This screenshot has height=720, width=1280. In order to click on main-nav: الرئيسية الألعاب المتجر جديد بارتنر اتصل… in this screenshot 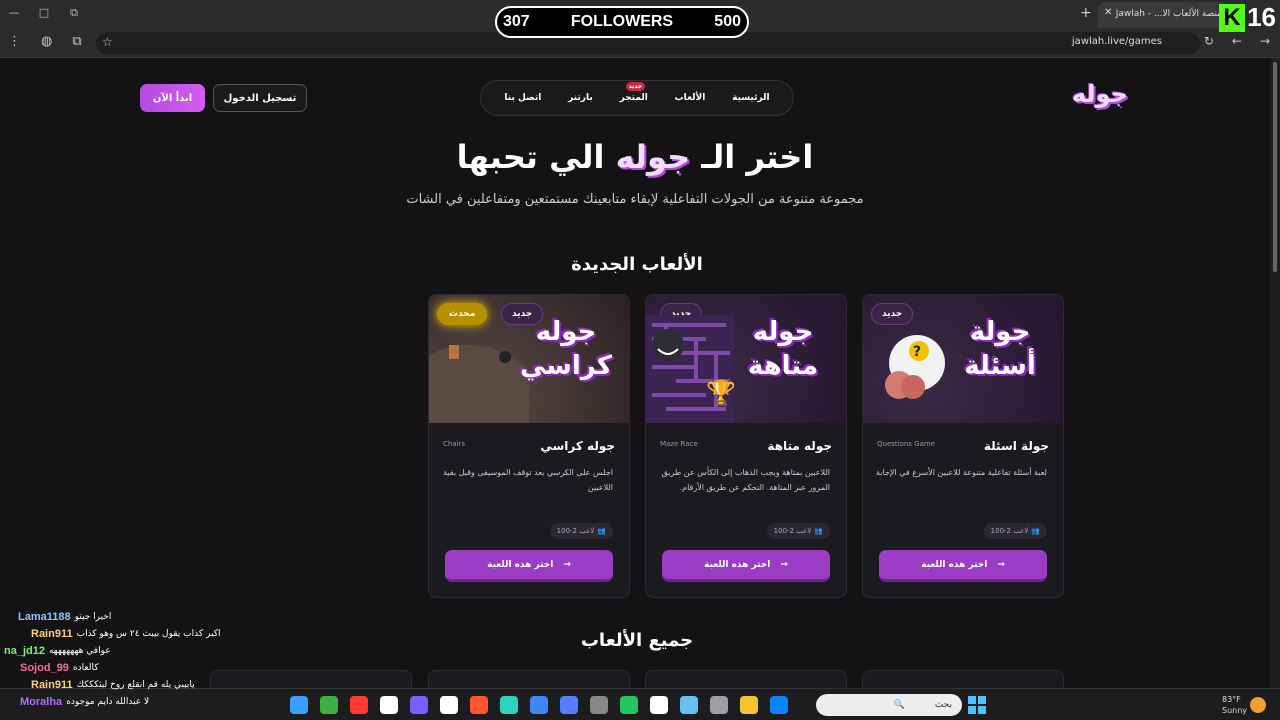, I will do `click(637, 98)`.